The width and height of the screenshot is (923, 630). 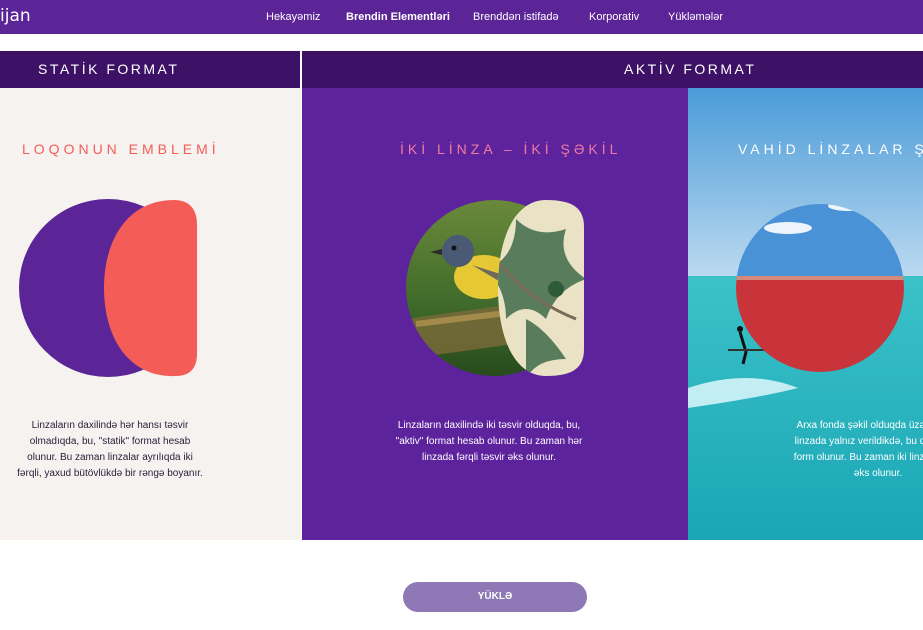 What do you see at coordinates (108, 288) in the screenshot?
I see `logo-emblem-icon` at bounding box center [108, 288].